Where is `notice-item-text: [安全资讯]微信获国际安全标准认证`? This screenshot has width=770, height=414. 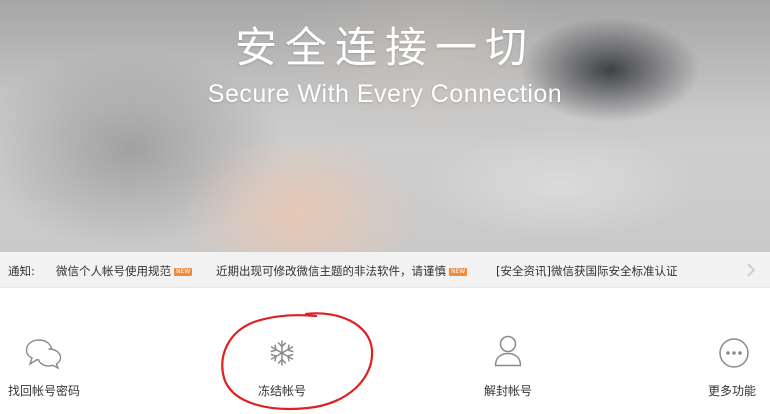
notice-item-text: [安全资讯]微信获国际安全标准认证 is located at coordinates (587, 271).